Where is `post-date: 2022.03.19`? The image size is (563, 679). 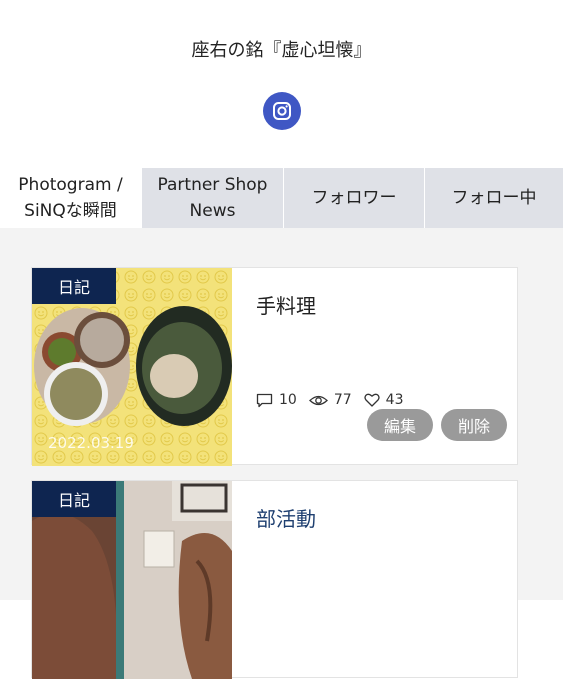 post-date: 2022.03.19 is located at coordinates (91, 443).